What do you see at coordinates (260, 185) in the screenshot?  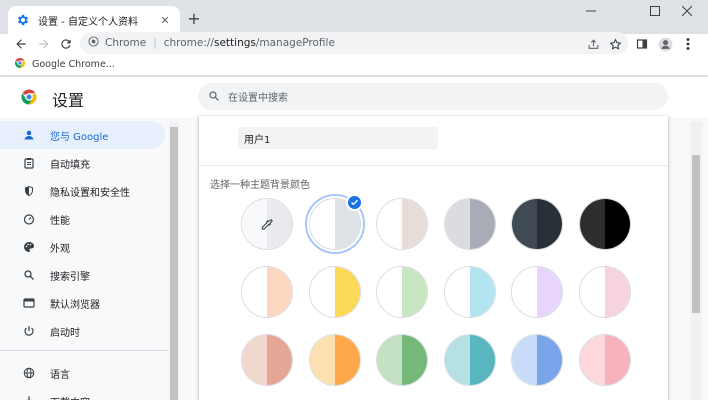 I see `theme-color-heading: 选择一种主题背景颜色` at bounding box center [260, 185].